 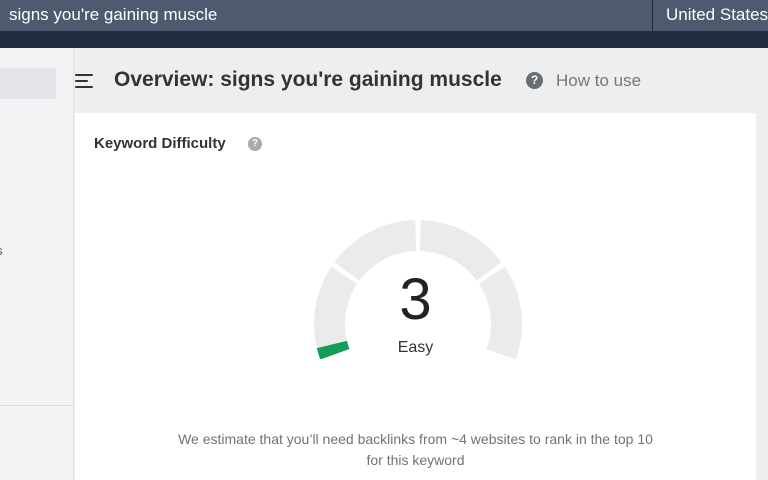 What do you see at coordinates (1, 250) in the screenshot?
I see `sidebar-item-label: s` at bounding box center [1, 250].